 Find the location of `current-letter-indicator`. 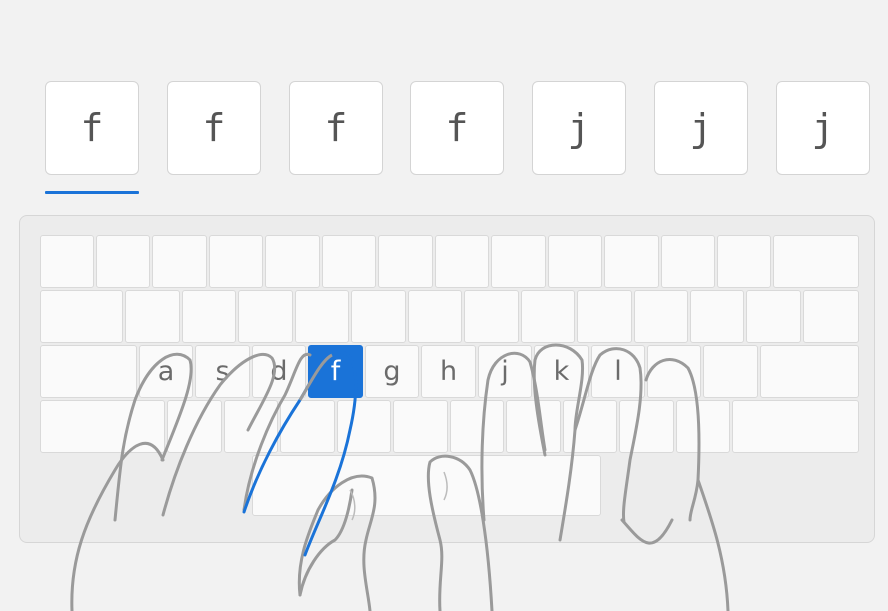

current-letter-indicator is located at coordinates (92, 192).